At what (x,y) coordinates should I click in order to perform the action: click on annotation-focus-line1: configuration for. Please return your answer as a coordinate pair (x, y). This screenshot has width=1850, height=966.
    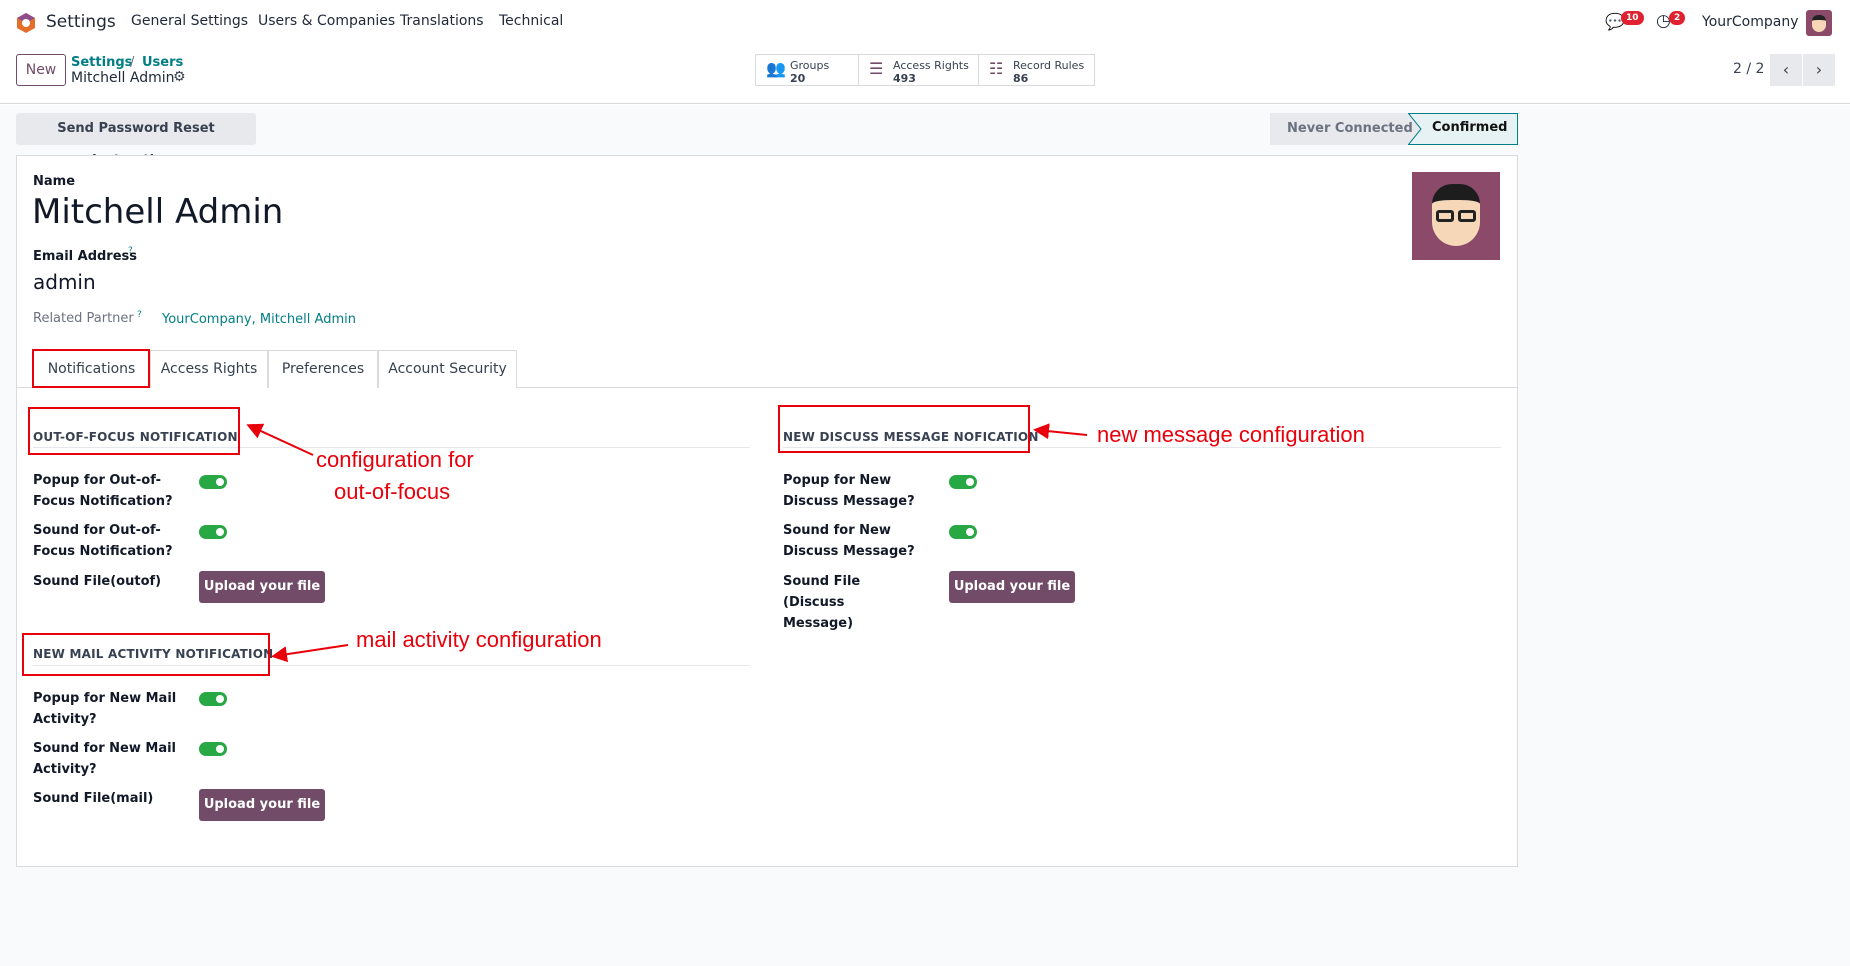
    Looking at the image, I should click on (395, 459).